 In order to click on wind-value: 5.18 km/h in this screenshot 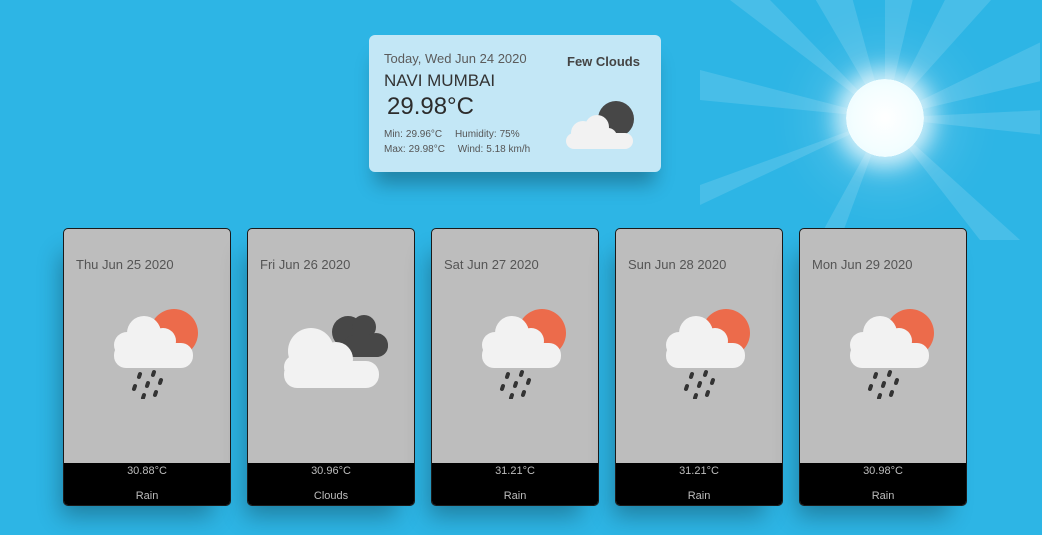, I will do `click(508, 149)`.